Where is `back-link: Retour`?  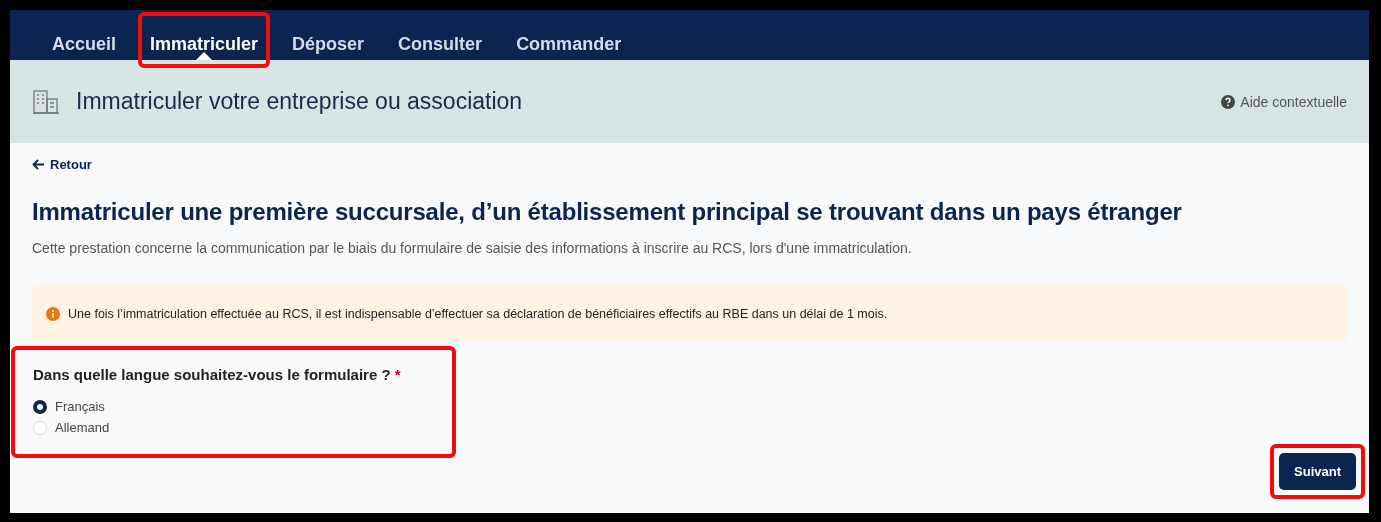
back-link: Retour is located at coordinates (62, 164).